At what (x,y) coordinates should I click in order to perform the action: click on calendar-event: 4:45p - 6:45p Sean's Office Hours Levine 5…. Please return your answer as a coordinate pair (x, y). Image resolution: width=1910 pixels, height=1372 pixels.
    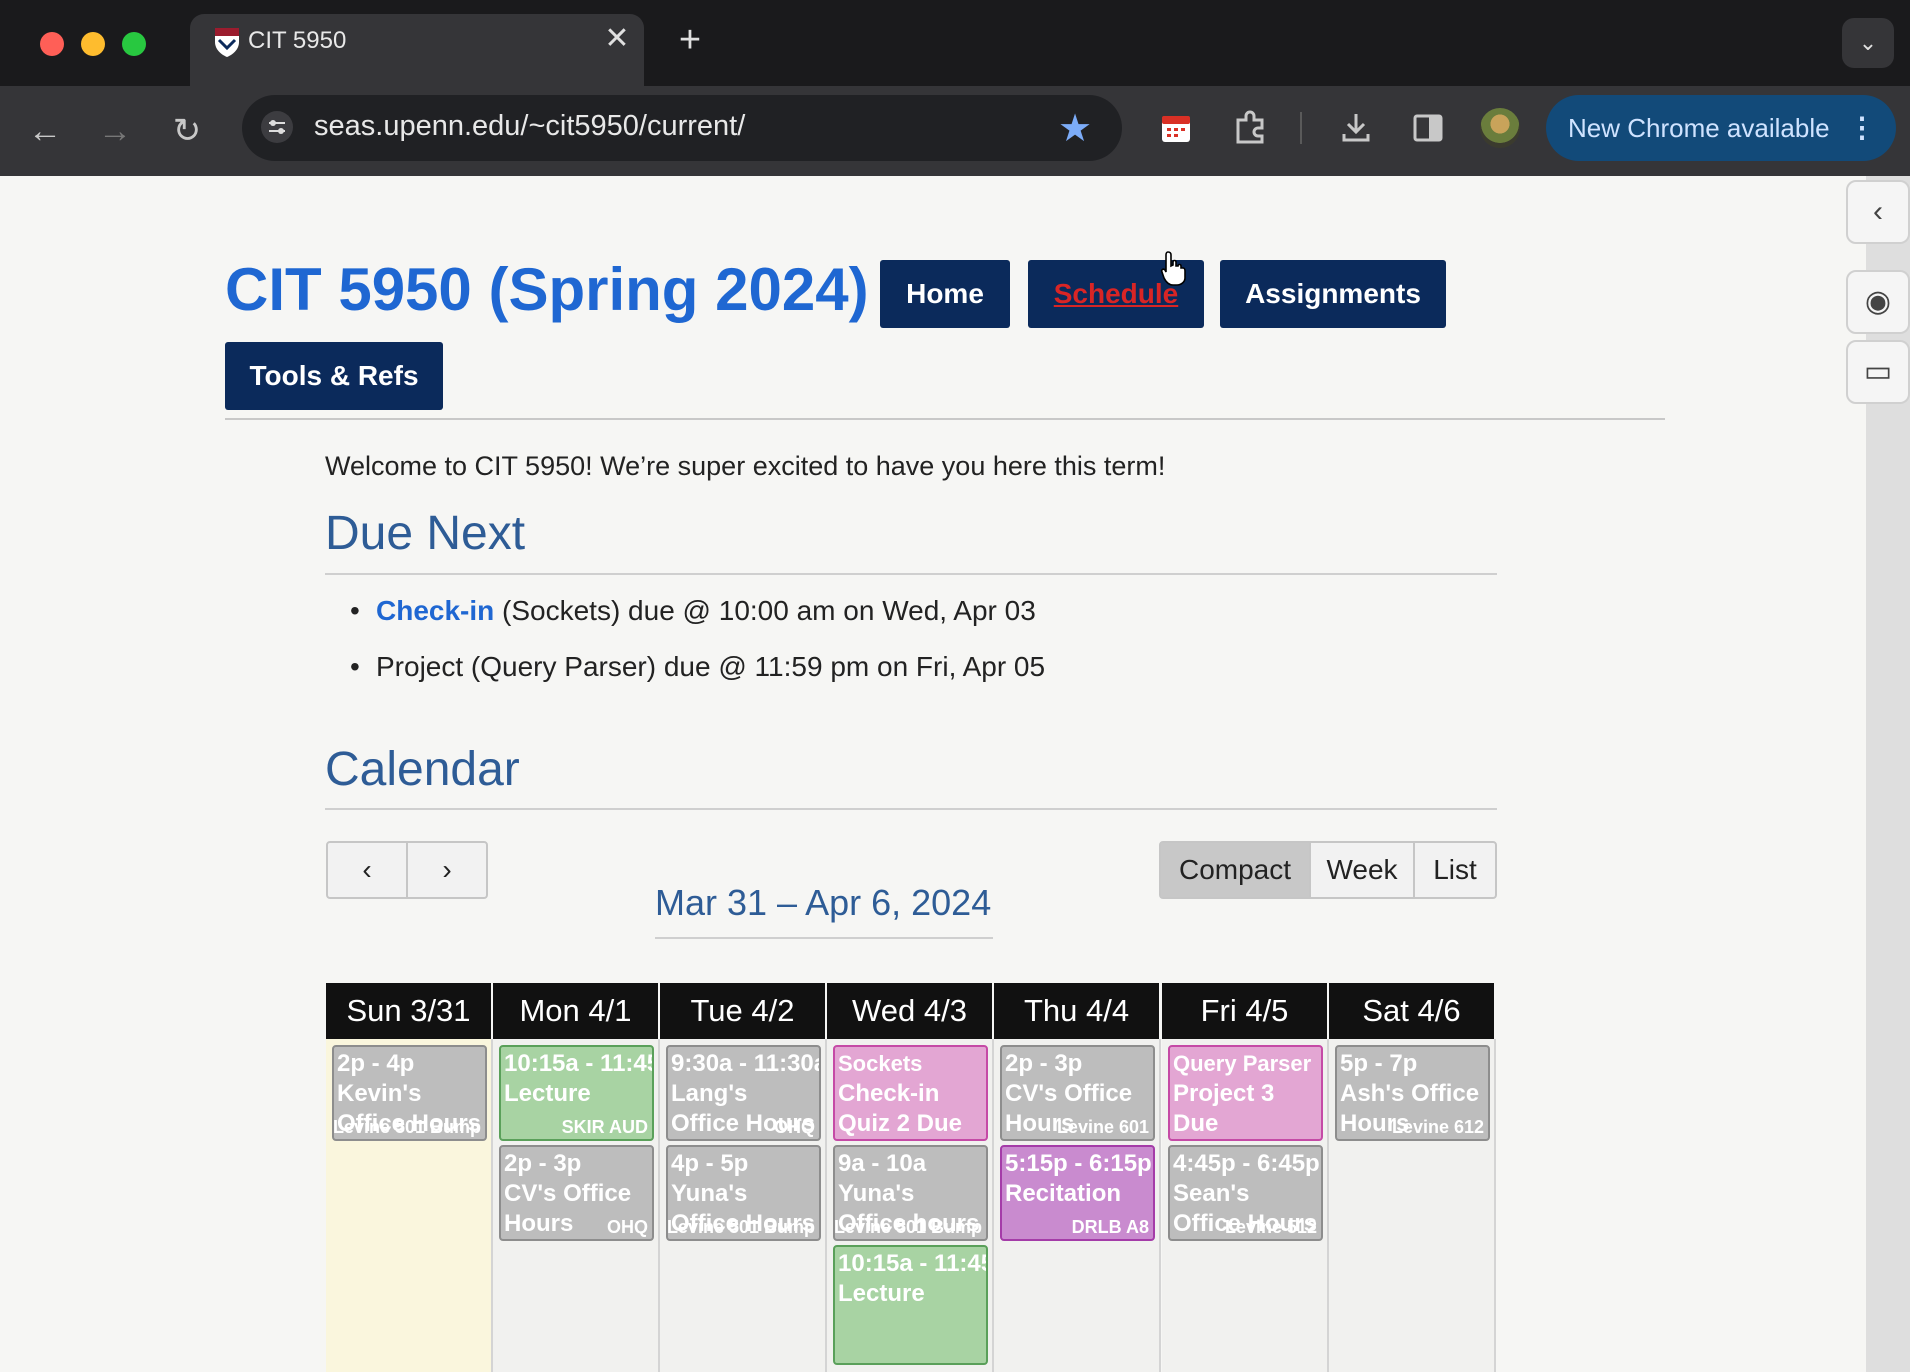
    Looking at the image, I should click on (1245, 1193).